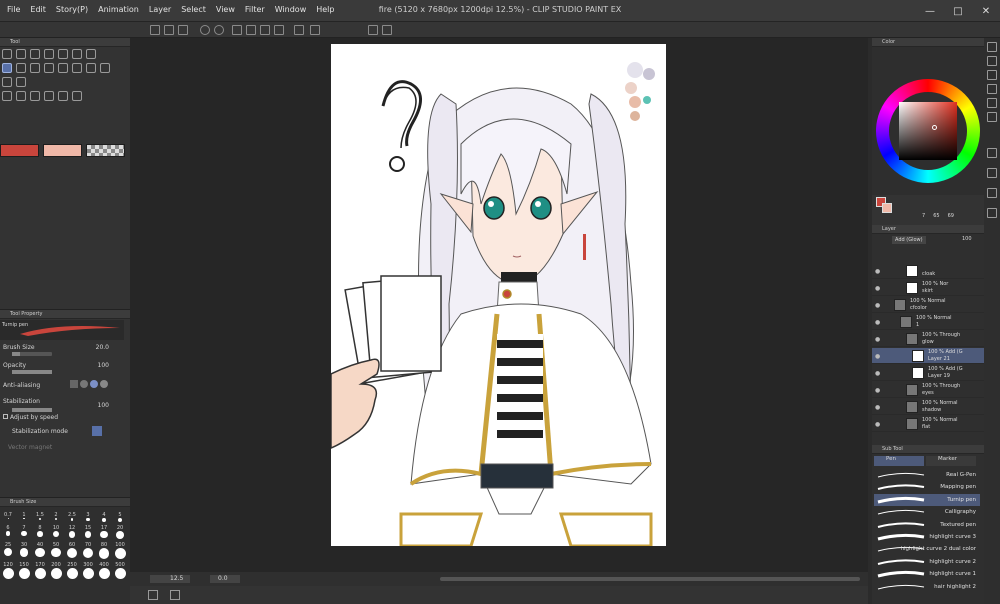 The height and width of the screenshot is (604, 1000). Describe the element at coordinates (120, 570) in the screenshot. I see `brush-size-cell: 500` at that location.